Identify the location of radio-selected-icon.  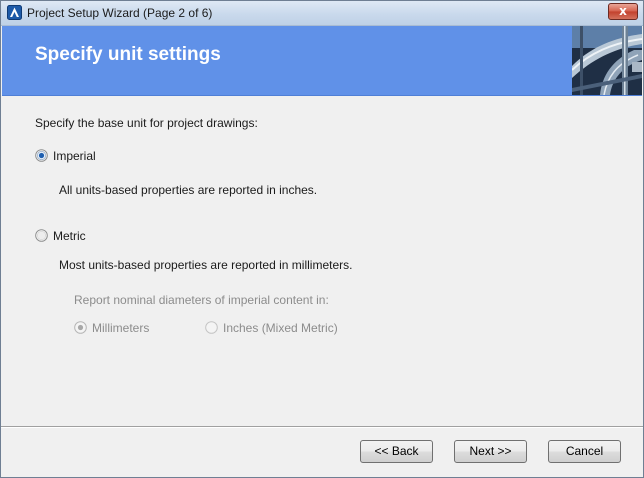
(41, 155).